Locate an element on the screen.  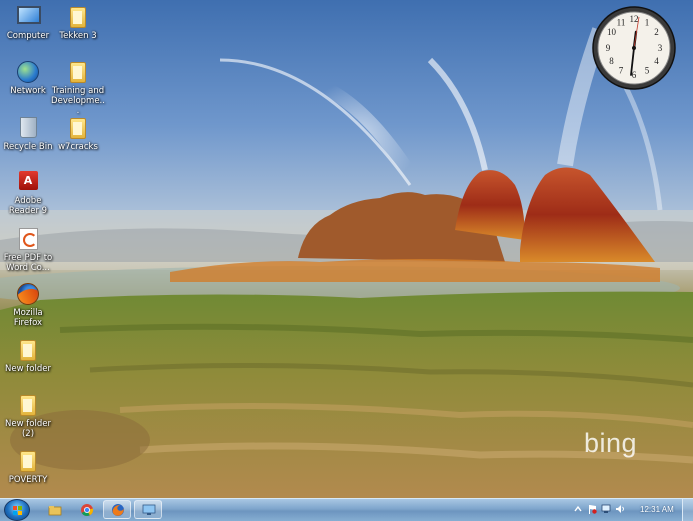
taskbar-firefox-button is located at coordinates (117, 509).